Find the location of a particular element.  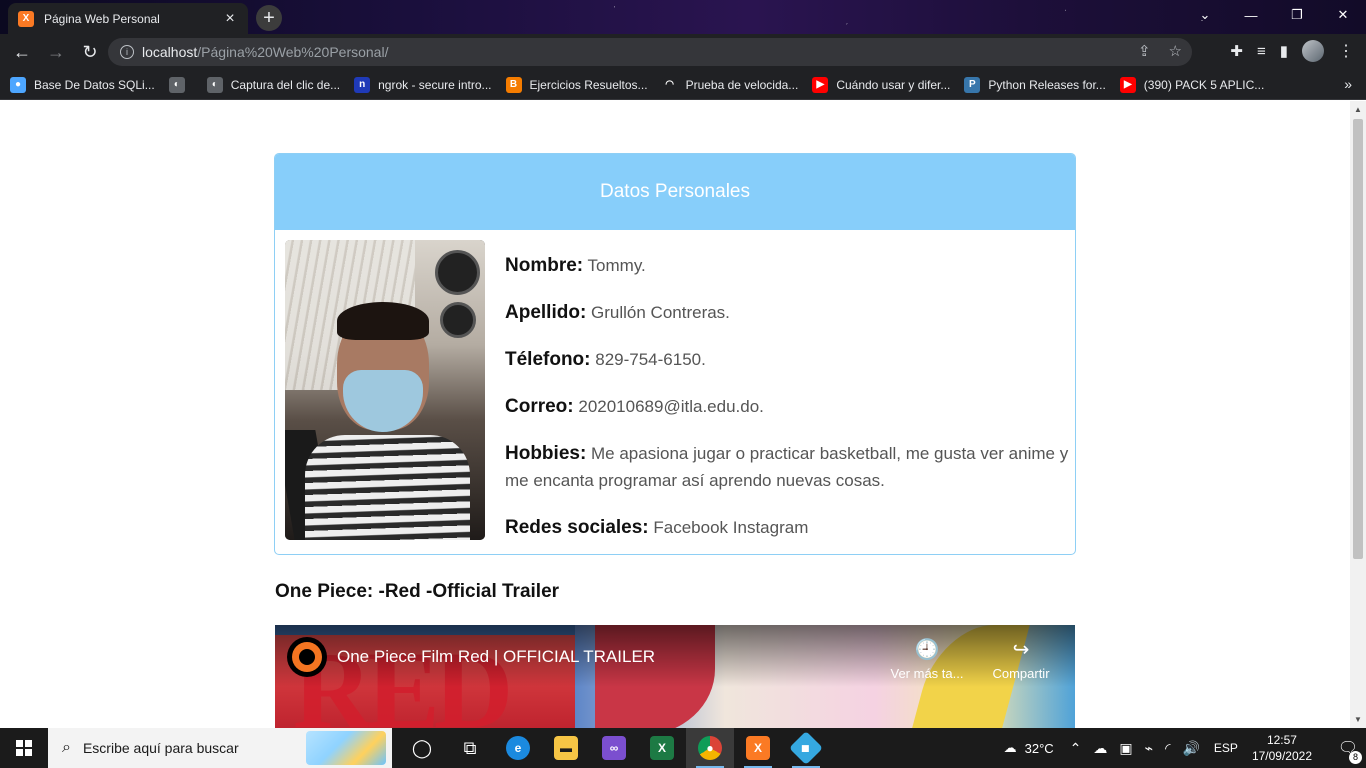

video-section-heading: One Piece: -Red -Official Trailer is located at coordinates (417, 591).